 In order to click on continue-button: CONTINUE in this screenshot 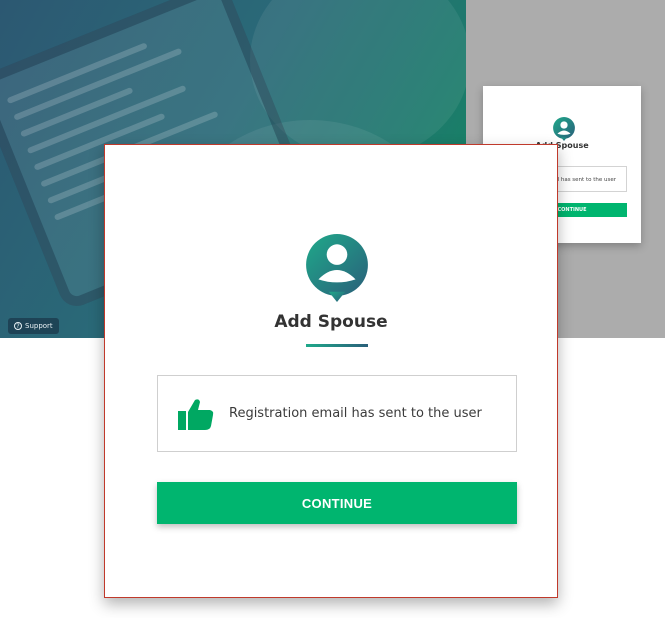, I will do `click(337, 503)`.